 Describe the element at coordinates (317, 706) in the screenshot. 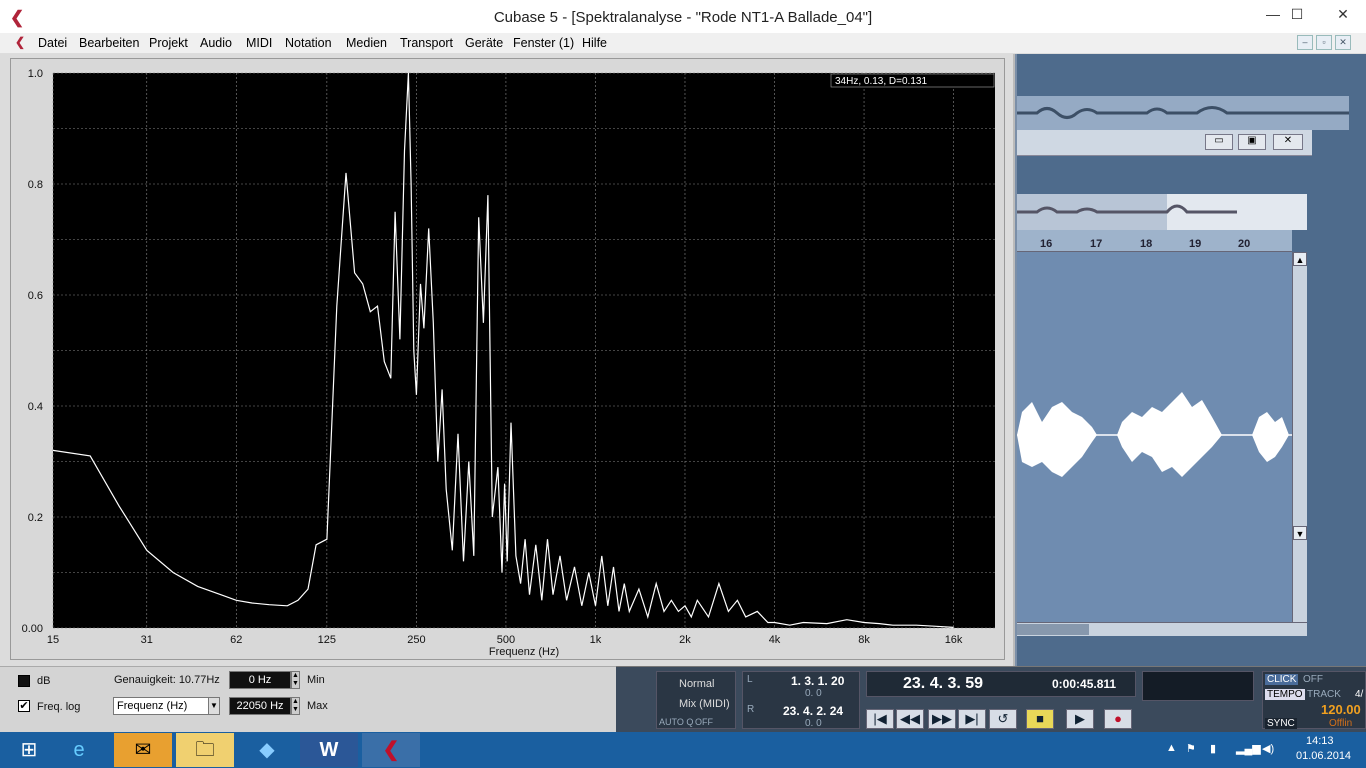

I see `max-label: Max` at that location.